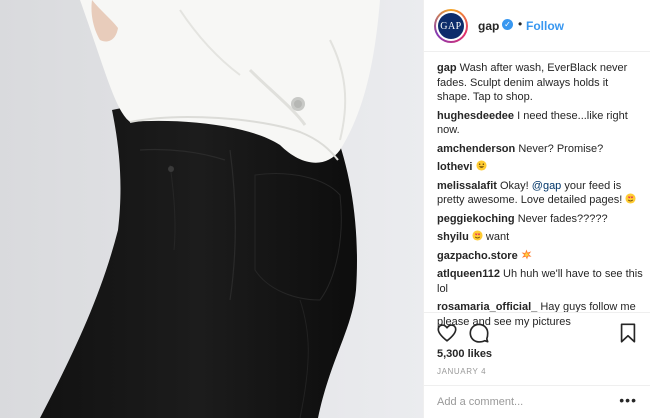 Image resolution: width=650 pixels, height=418 pixels. Describe the element at coordinates (476, 219) in the screenshot. I see `comment-username: peggiekoching` at that location.